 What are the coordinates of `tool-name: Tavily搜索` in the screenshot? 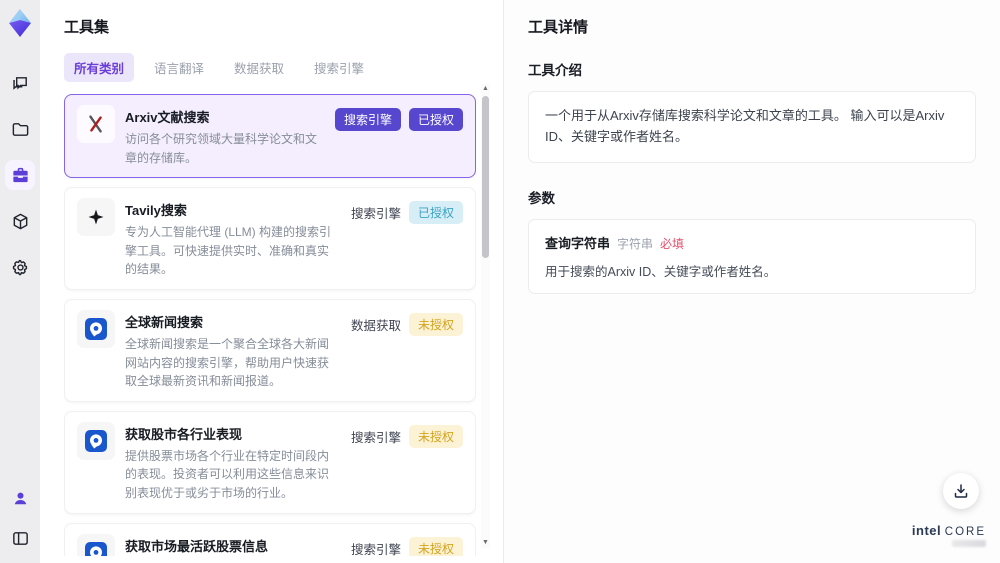 It's located at (156, 211).